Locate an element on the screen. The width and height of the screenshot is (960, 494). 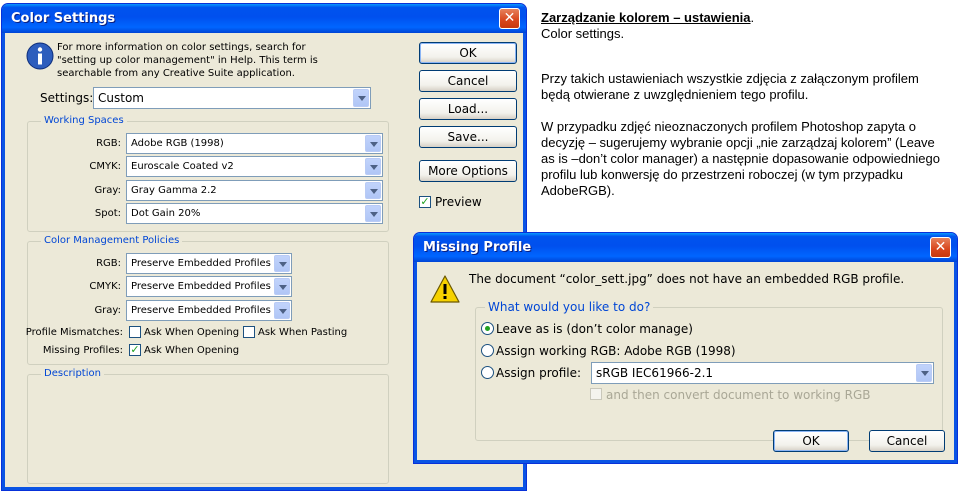
policy-rgb-value: Preserve Embedded Profiles is located at coordinates (201, 263).